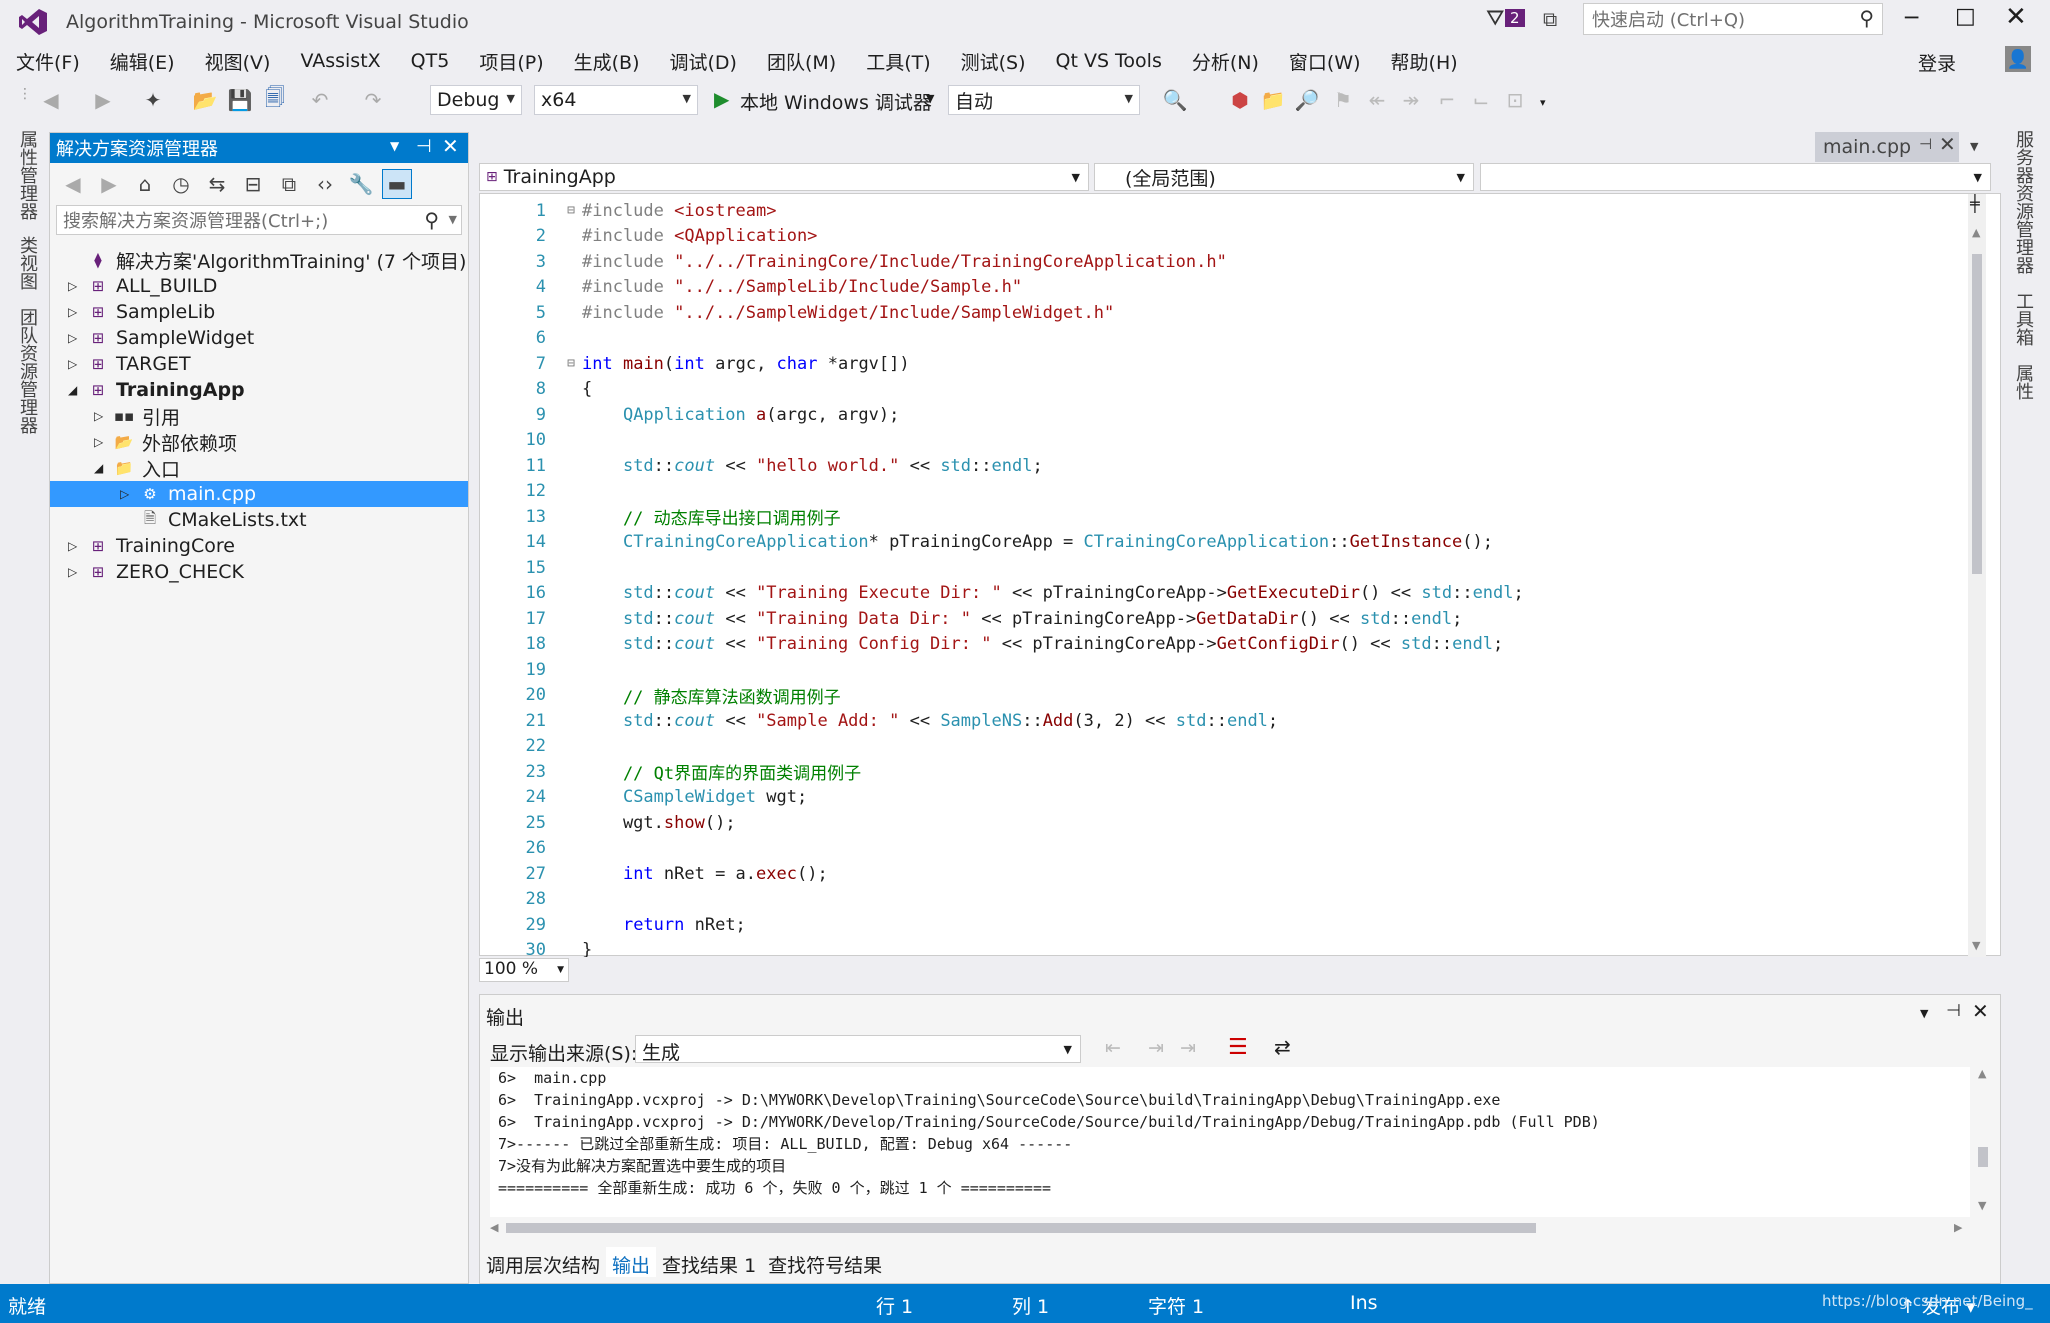 The height and width of the screenshot is (1323, 2050). Describe the element at coordinates (511, 61) in the screenshot. I see `menu-item-project: 项目(P)` at that location.